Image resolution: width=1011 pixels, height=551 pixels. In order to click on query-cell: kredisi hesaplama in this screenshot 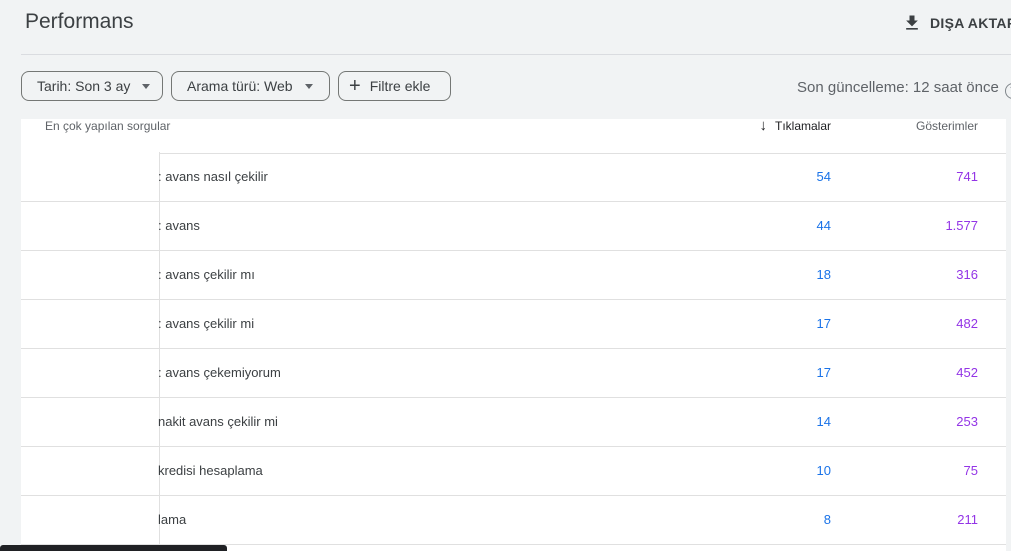, I will do `click(210, 470)`.